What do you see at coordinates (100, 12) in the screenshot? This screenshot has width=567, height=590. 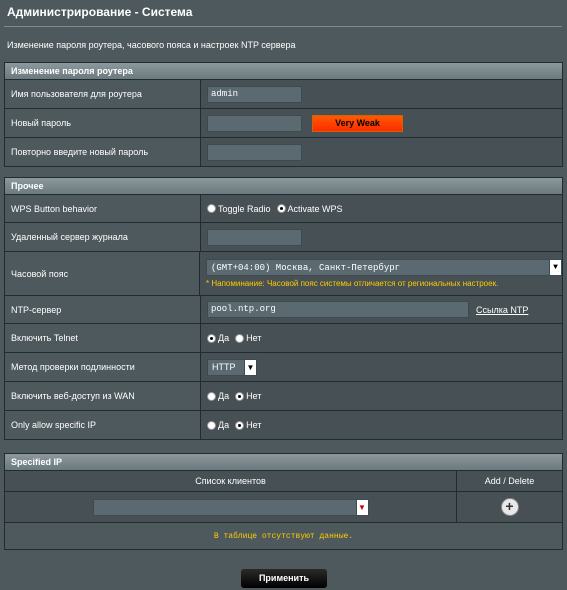 I see `page-title: Администрирование - Система` at bounding box center [100, 12].